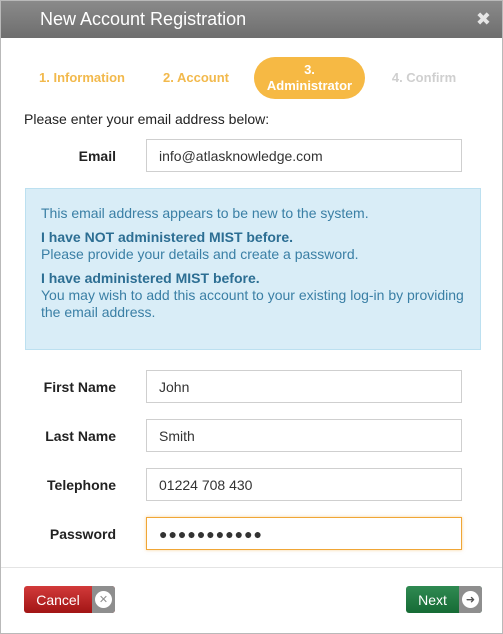  Describe the element at coordinates (304, 435) in the screenshot. I see `last-name-field` at that location.